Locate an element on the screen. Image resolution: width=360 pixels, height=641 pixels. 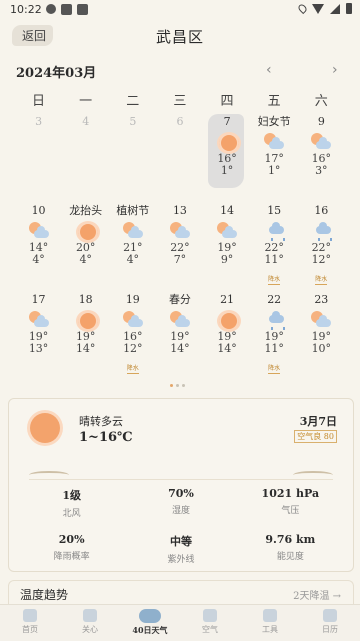
calendar-day: 13 22° 7° is located at coordinates (179, 247).